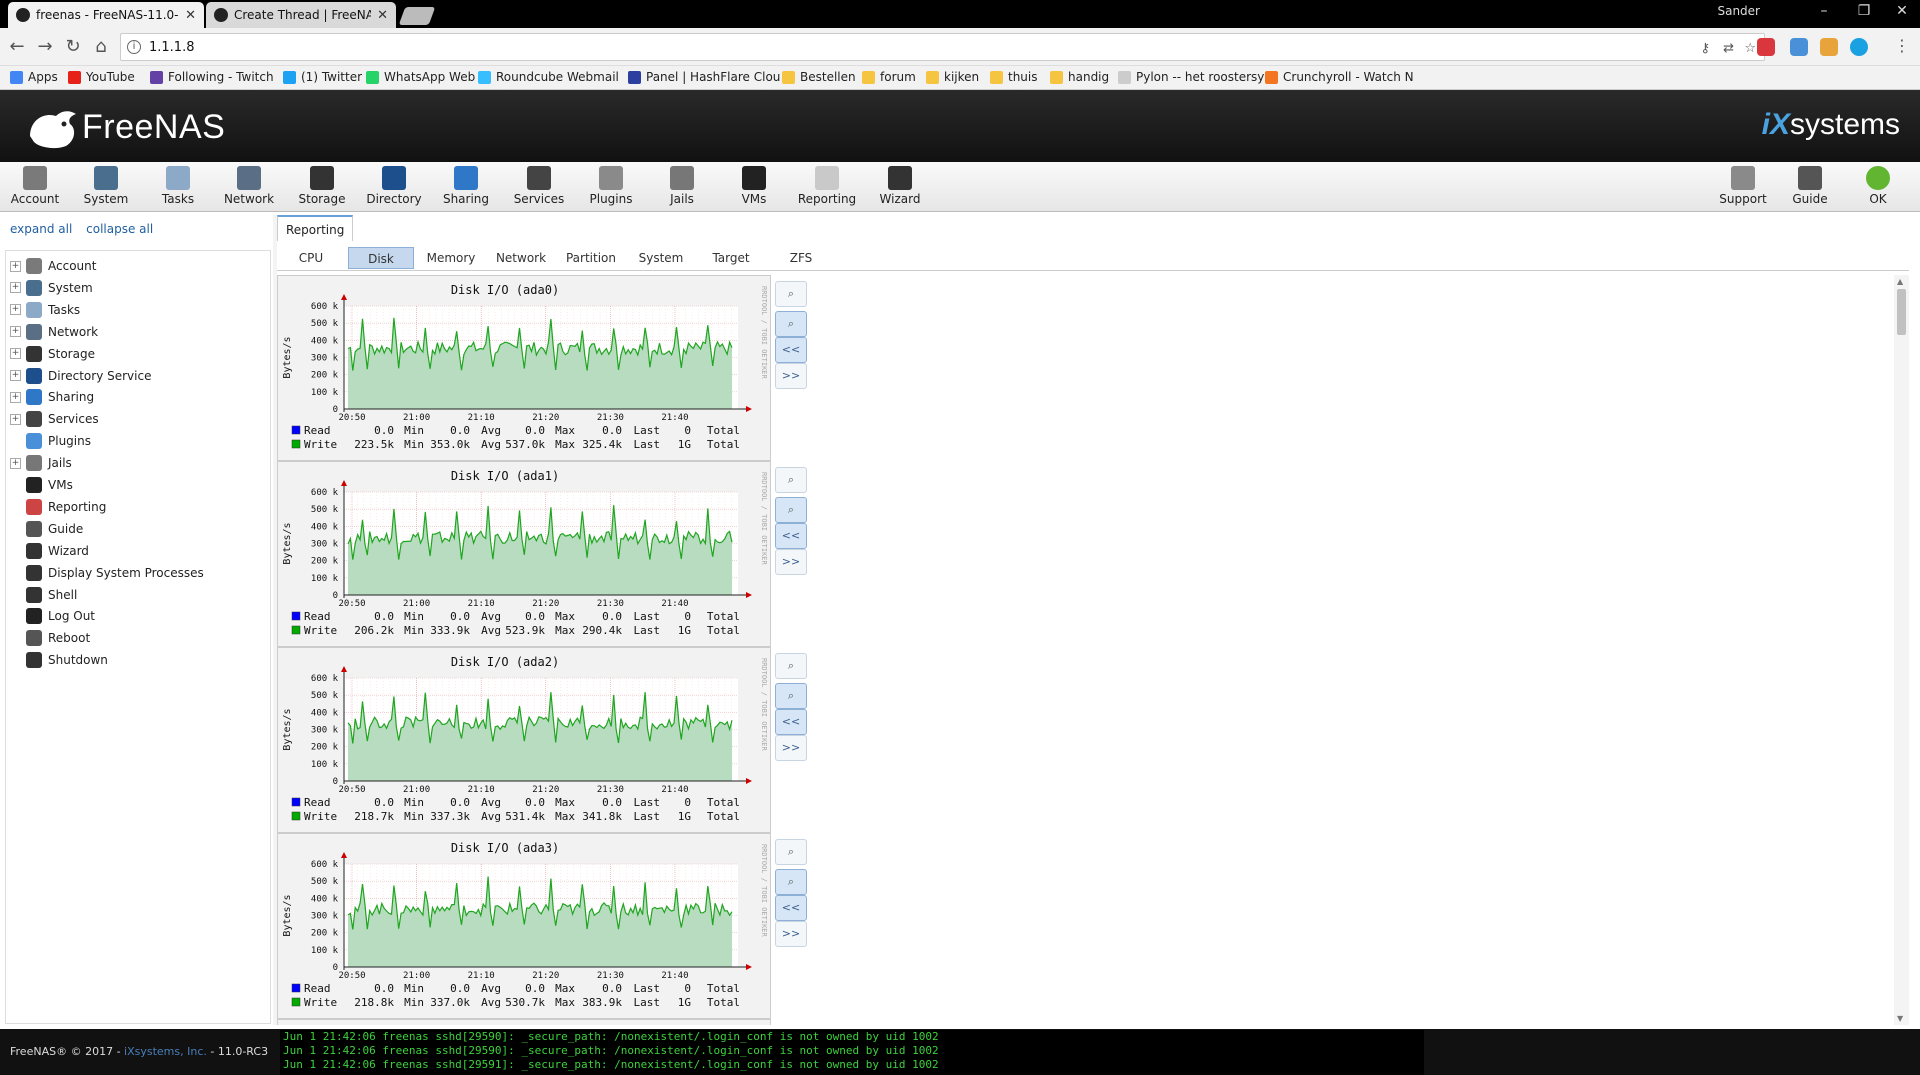 This screenshot has height=1075, width=1920. Describe the element at coordinates (1859, 47) in the screenshot. I see `skype-icon` at that location.